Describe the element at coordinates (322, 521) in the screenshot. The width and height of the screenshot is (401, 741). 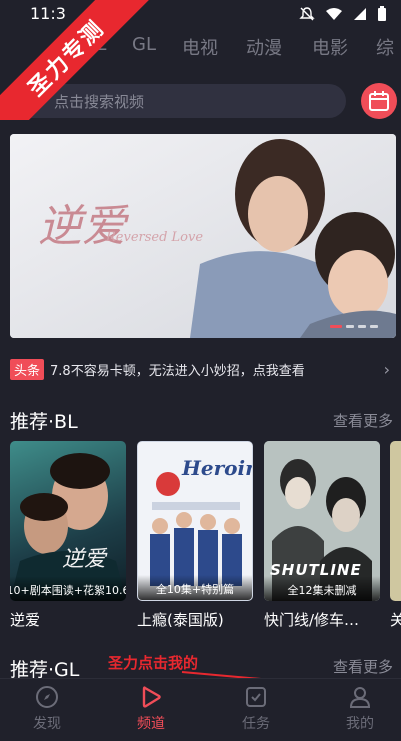
I see `video-poster: SHUTLINE 全12集未删减` at that location.